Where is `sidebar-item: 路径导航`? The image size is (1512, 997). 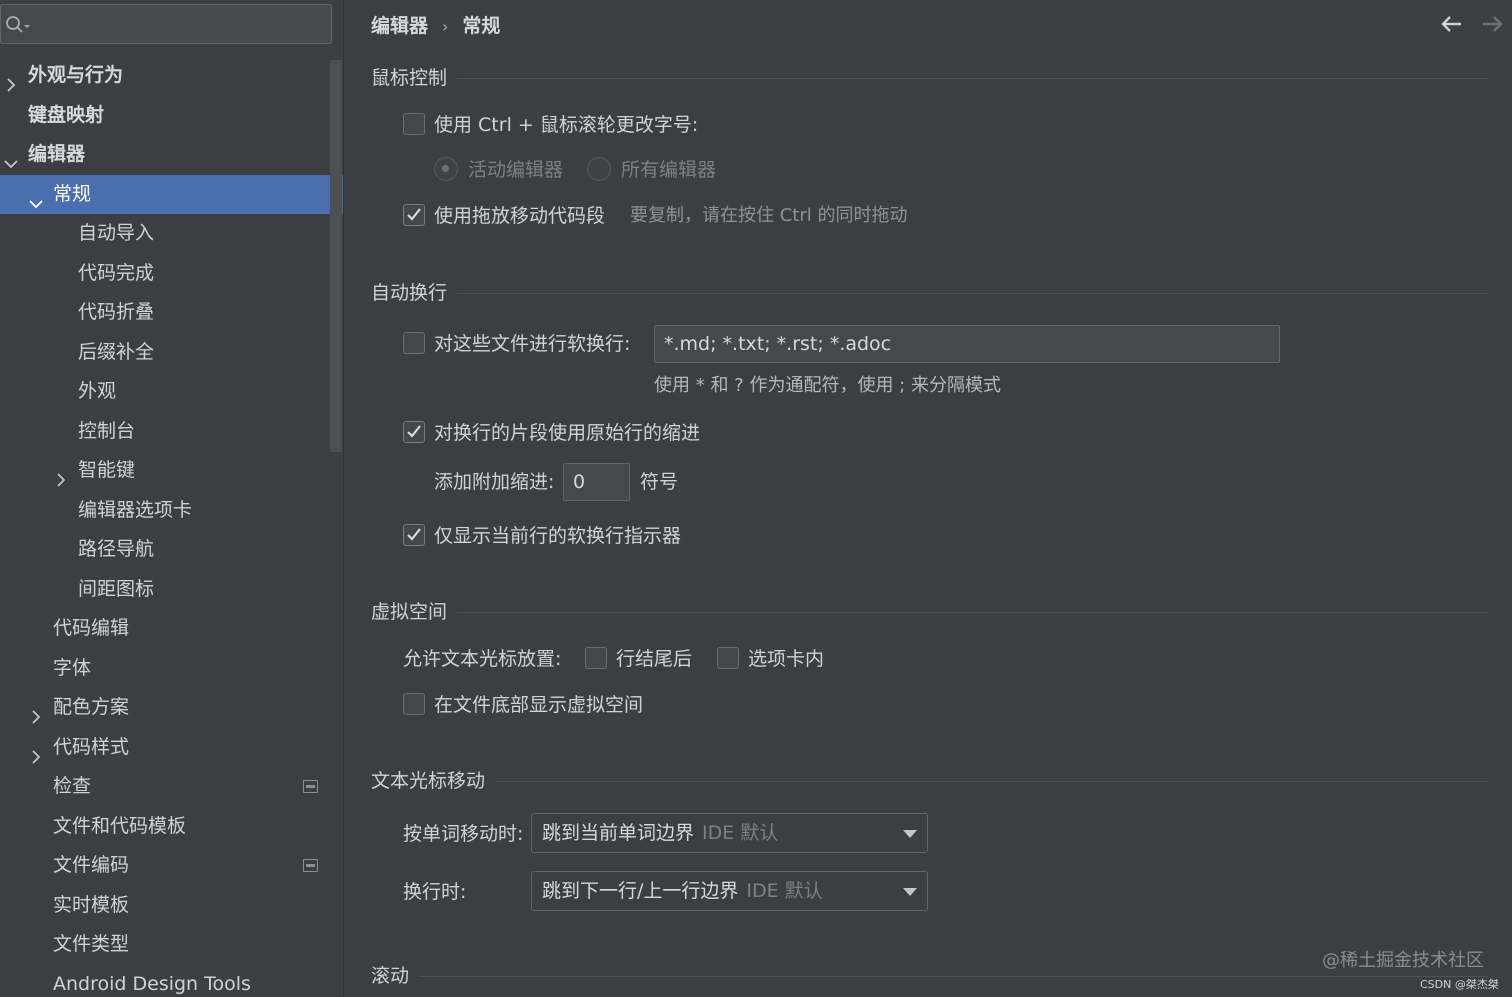 sidebar-item: 路径导航 is located at coordinates (172, 550).